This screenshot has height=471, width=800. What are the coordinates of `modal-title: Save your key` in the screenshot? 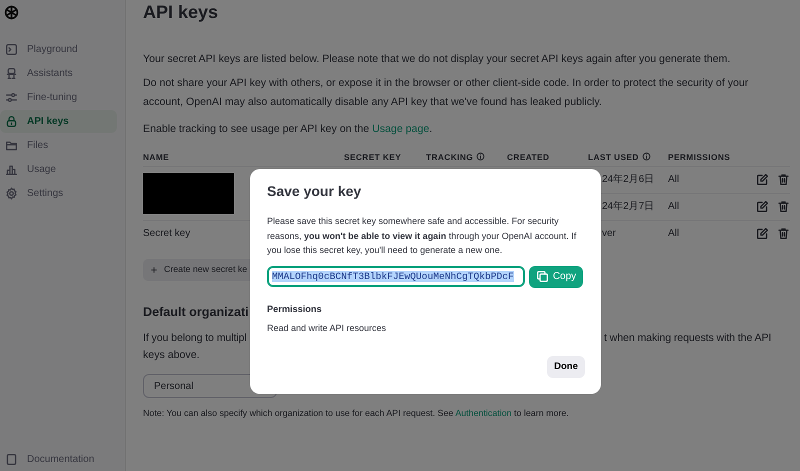 It's located at (314, 191).